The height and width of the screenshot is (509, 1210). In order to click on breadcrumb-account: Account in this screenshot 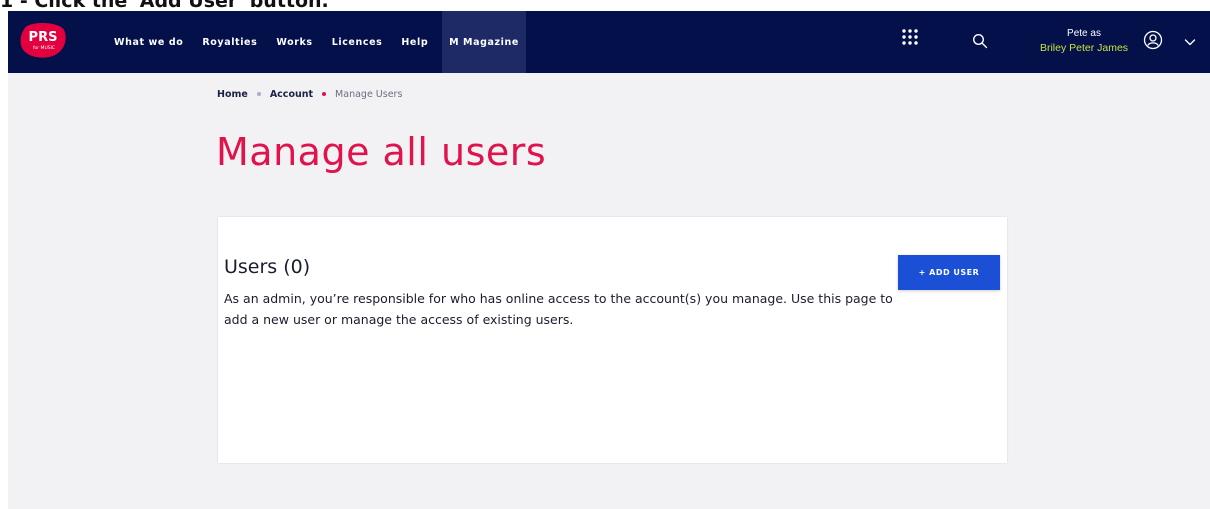, I will do `click(291, 94)`.